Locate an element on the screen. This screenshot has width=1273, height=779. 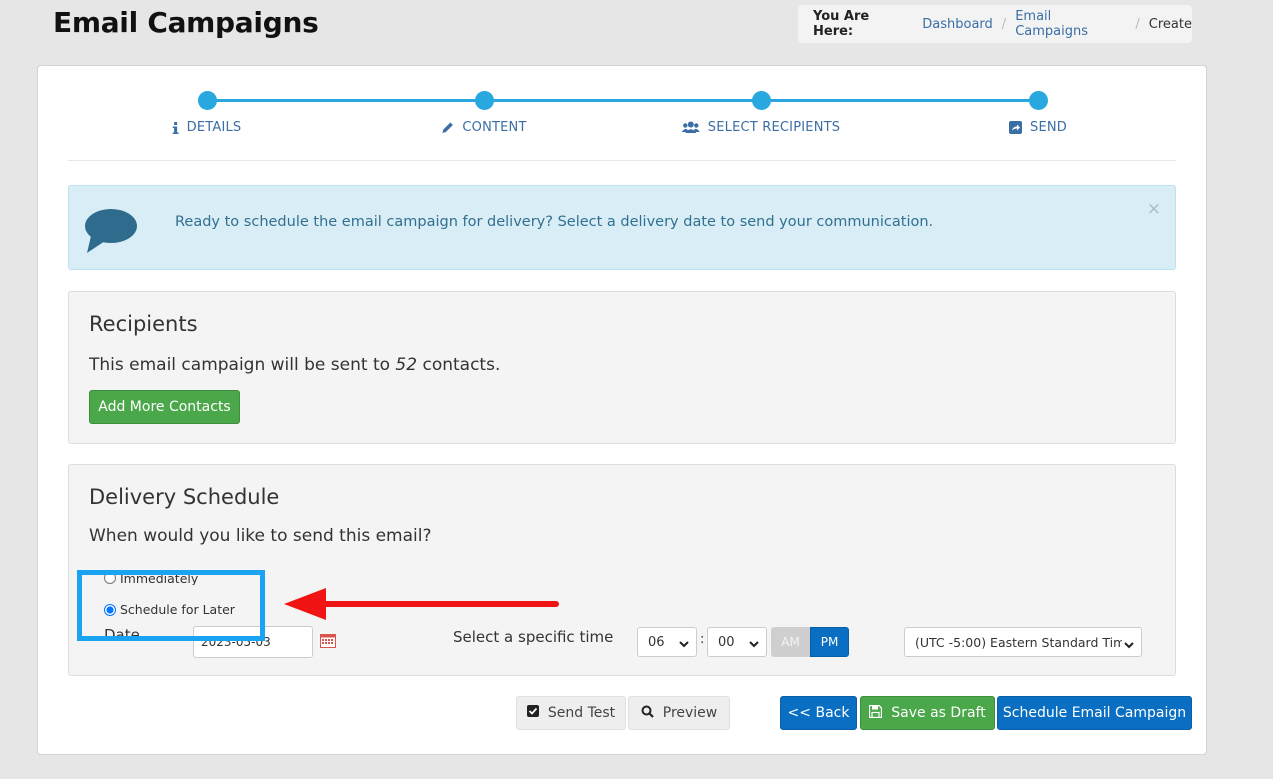
pencil-icon is located at coordinates (447, 127).